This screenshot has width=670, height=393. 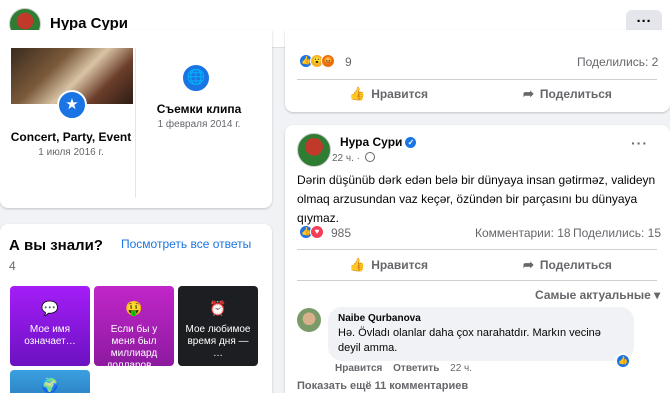 I want to click on star-icon: ★, so click(x=72, y=105).